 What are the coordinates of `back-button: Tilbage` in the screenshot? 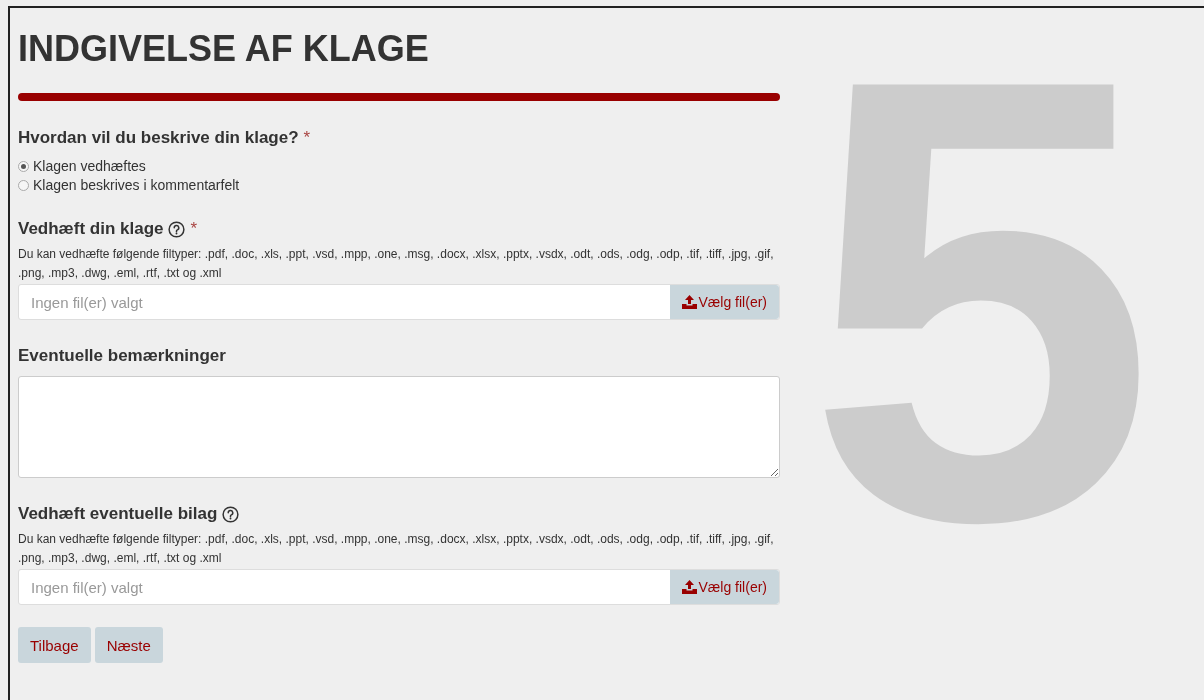 It's located at (54, 645).